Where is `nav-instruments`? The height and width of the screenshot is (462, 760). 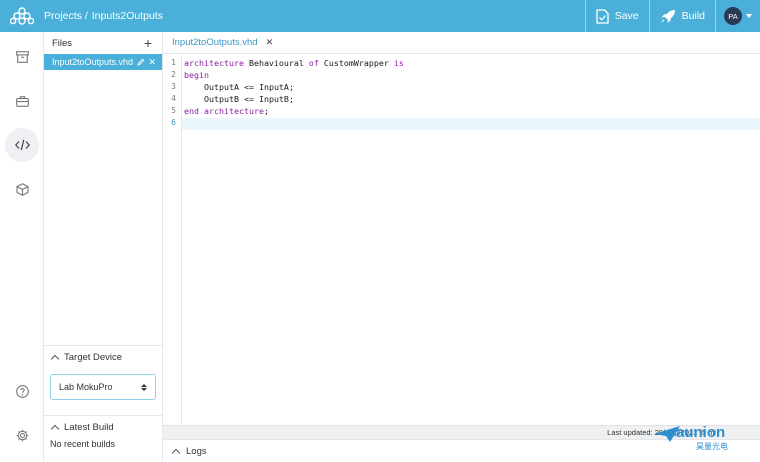 nav-instruments is located at coordinates (22, 101).